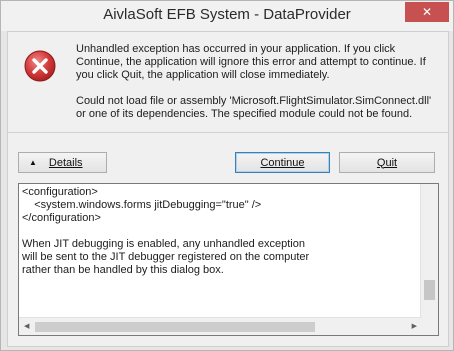 This screenshot has height=351, width=454. I want to click on close-icon: ✕, so click(427, 12).